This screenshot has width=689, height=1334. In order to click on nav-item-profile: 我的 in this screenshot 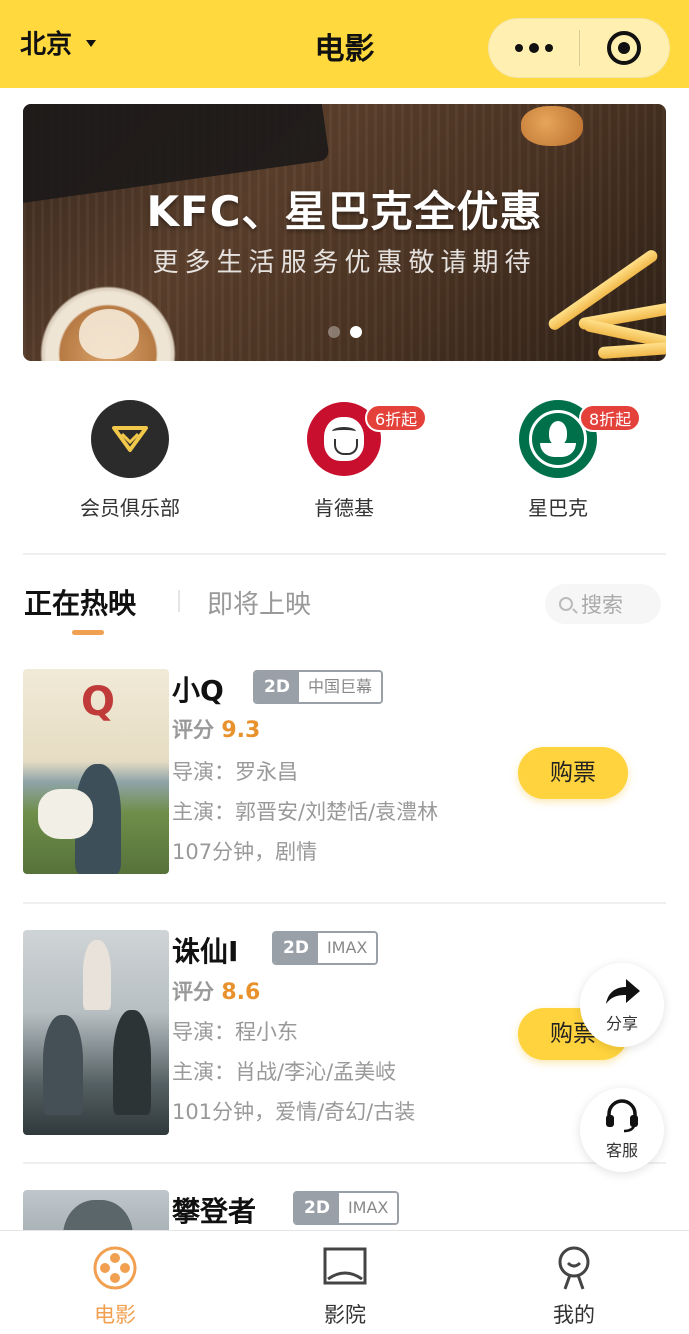, I will do `click(574, 1282)`.